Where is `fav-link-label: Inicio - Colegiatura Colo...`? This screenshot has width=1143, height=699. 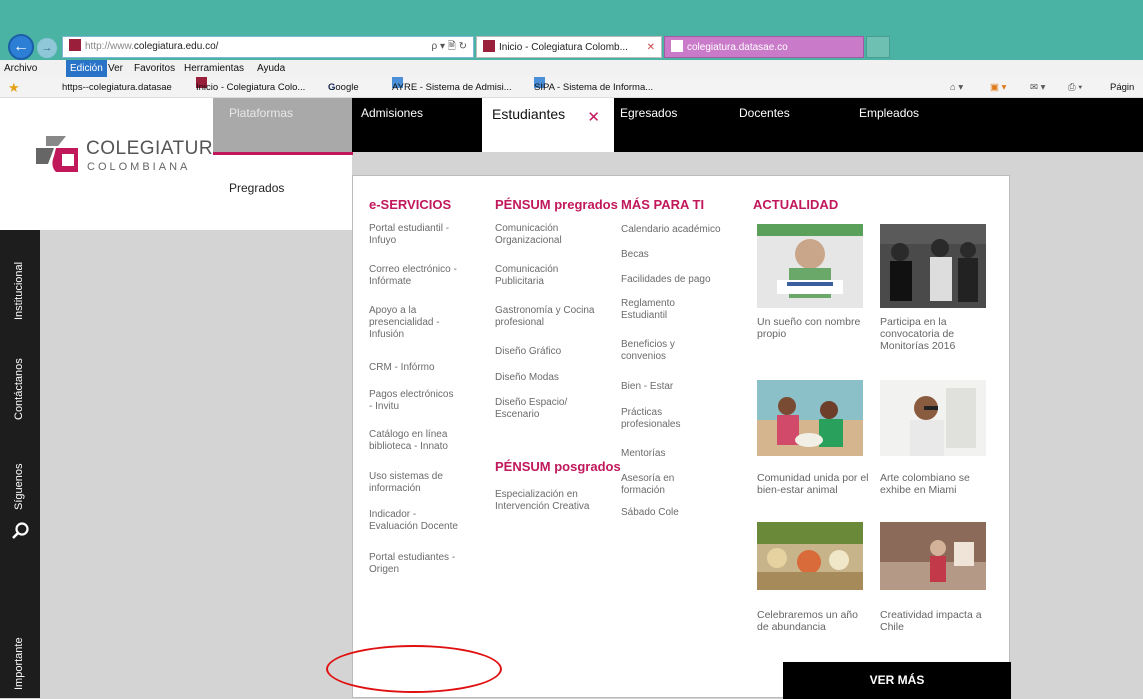 fav-link-label: Inicio - Colegiatura Colo... is located at coordinates (251, 87).